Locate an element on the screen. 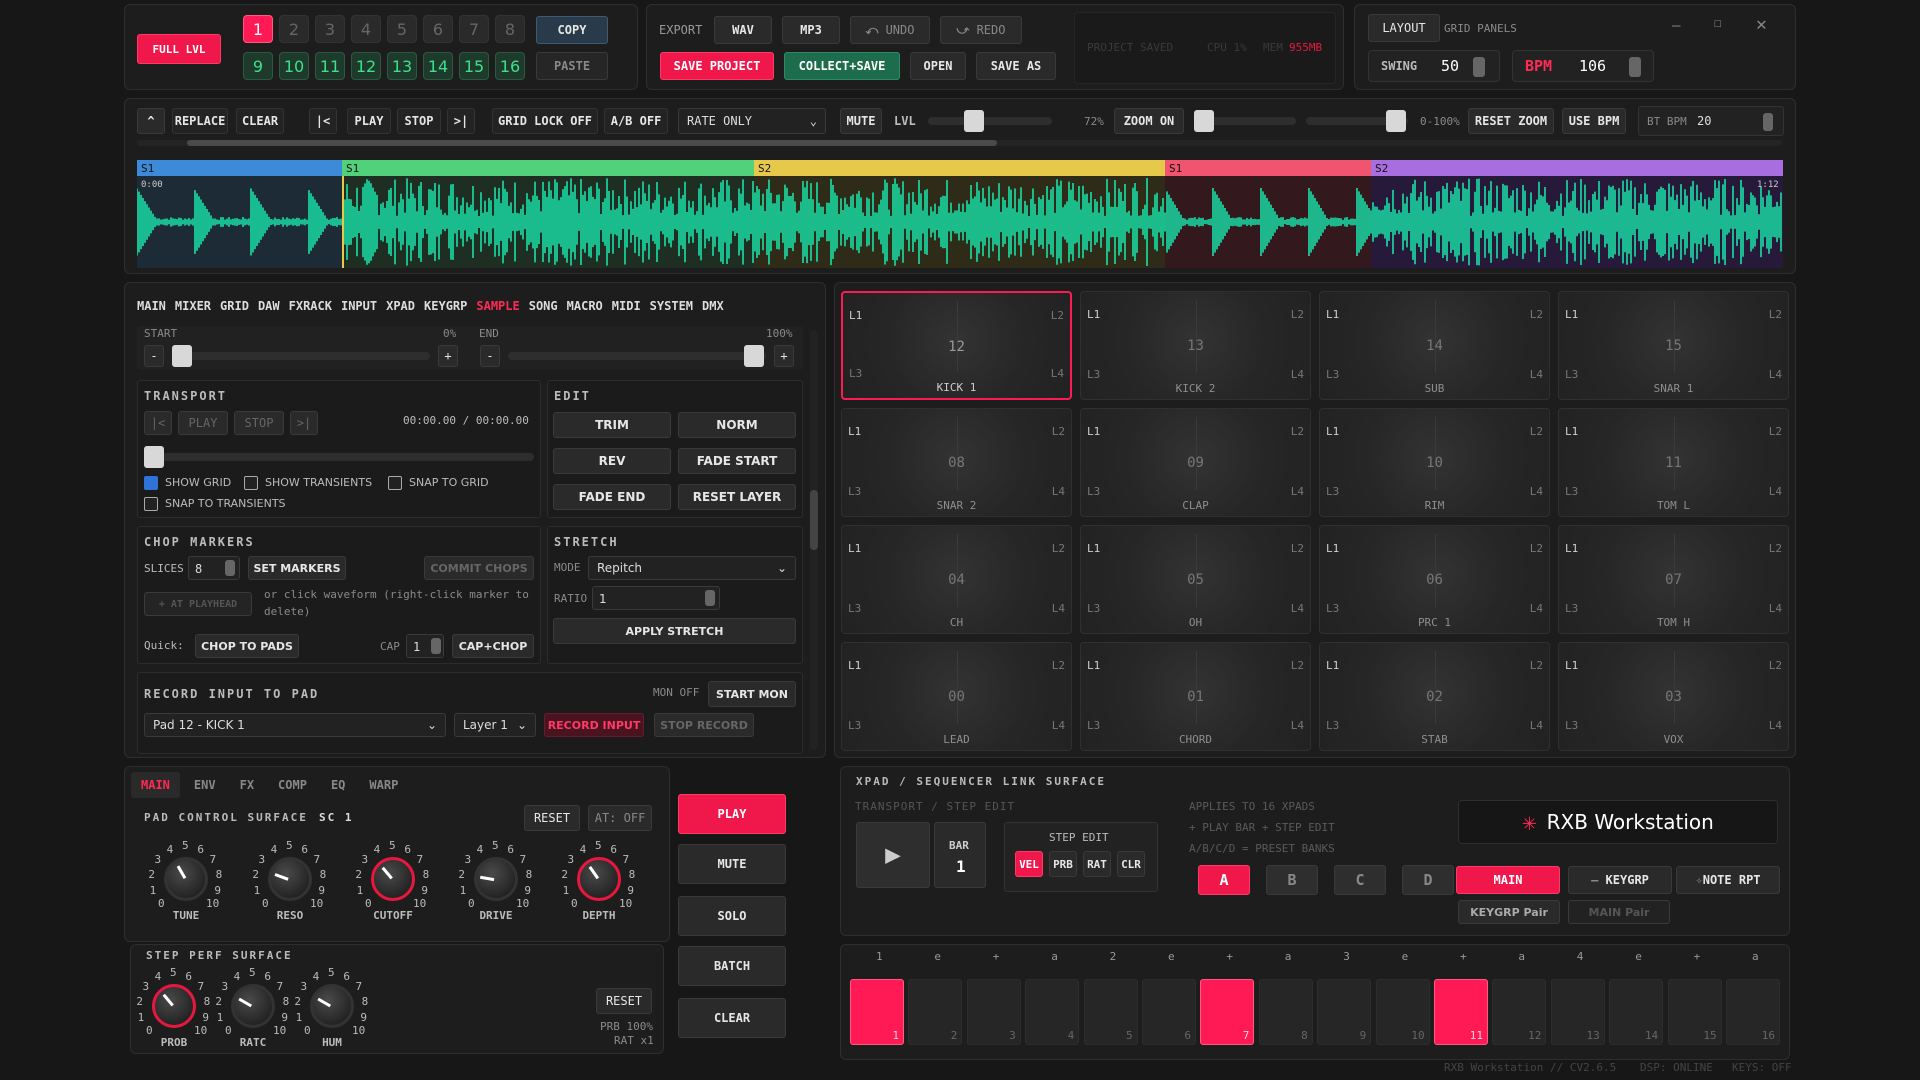  layout-button: LAYOUT is located at coordinates (1404, 28).